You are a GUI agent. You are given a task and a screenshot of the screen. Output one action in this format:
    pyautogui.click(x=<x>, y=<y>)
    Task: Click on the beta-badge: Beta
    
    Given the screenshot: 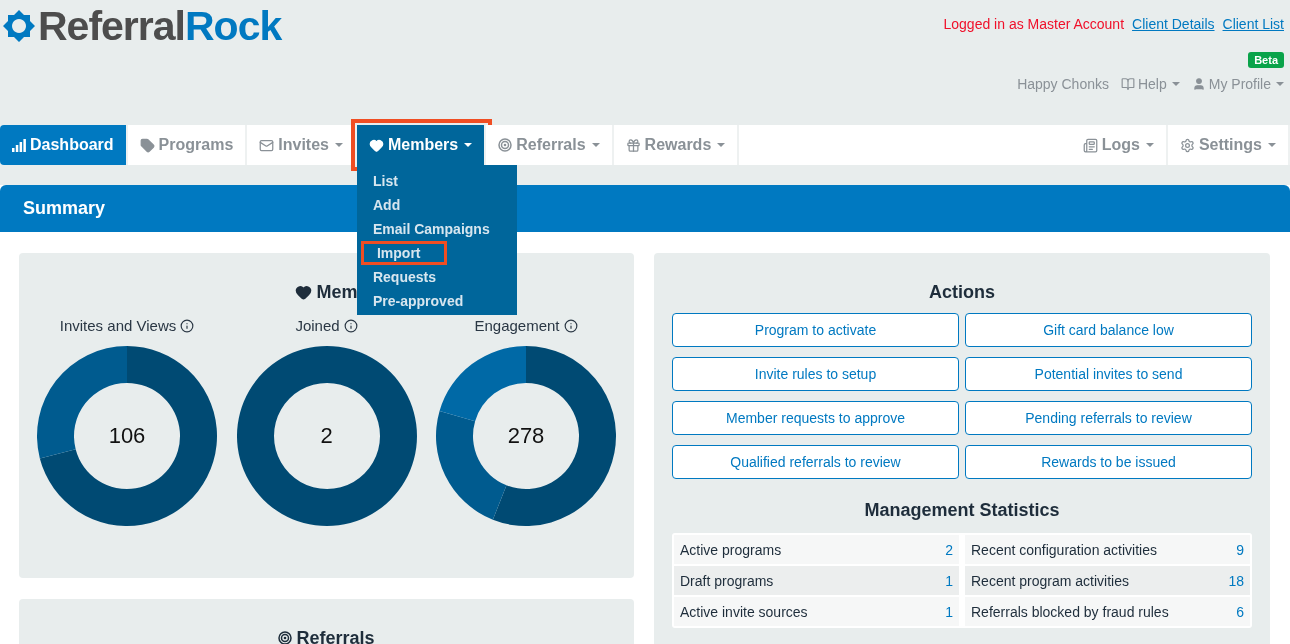 What is the action you would take?
    pyautogui.click(x=1266, y=60)
    